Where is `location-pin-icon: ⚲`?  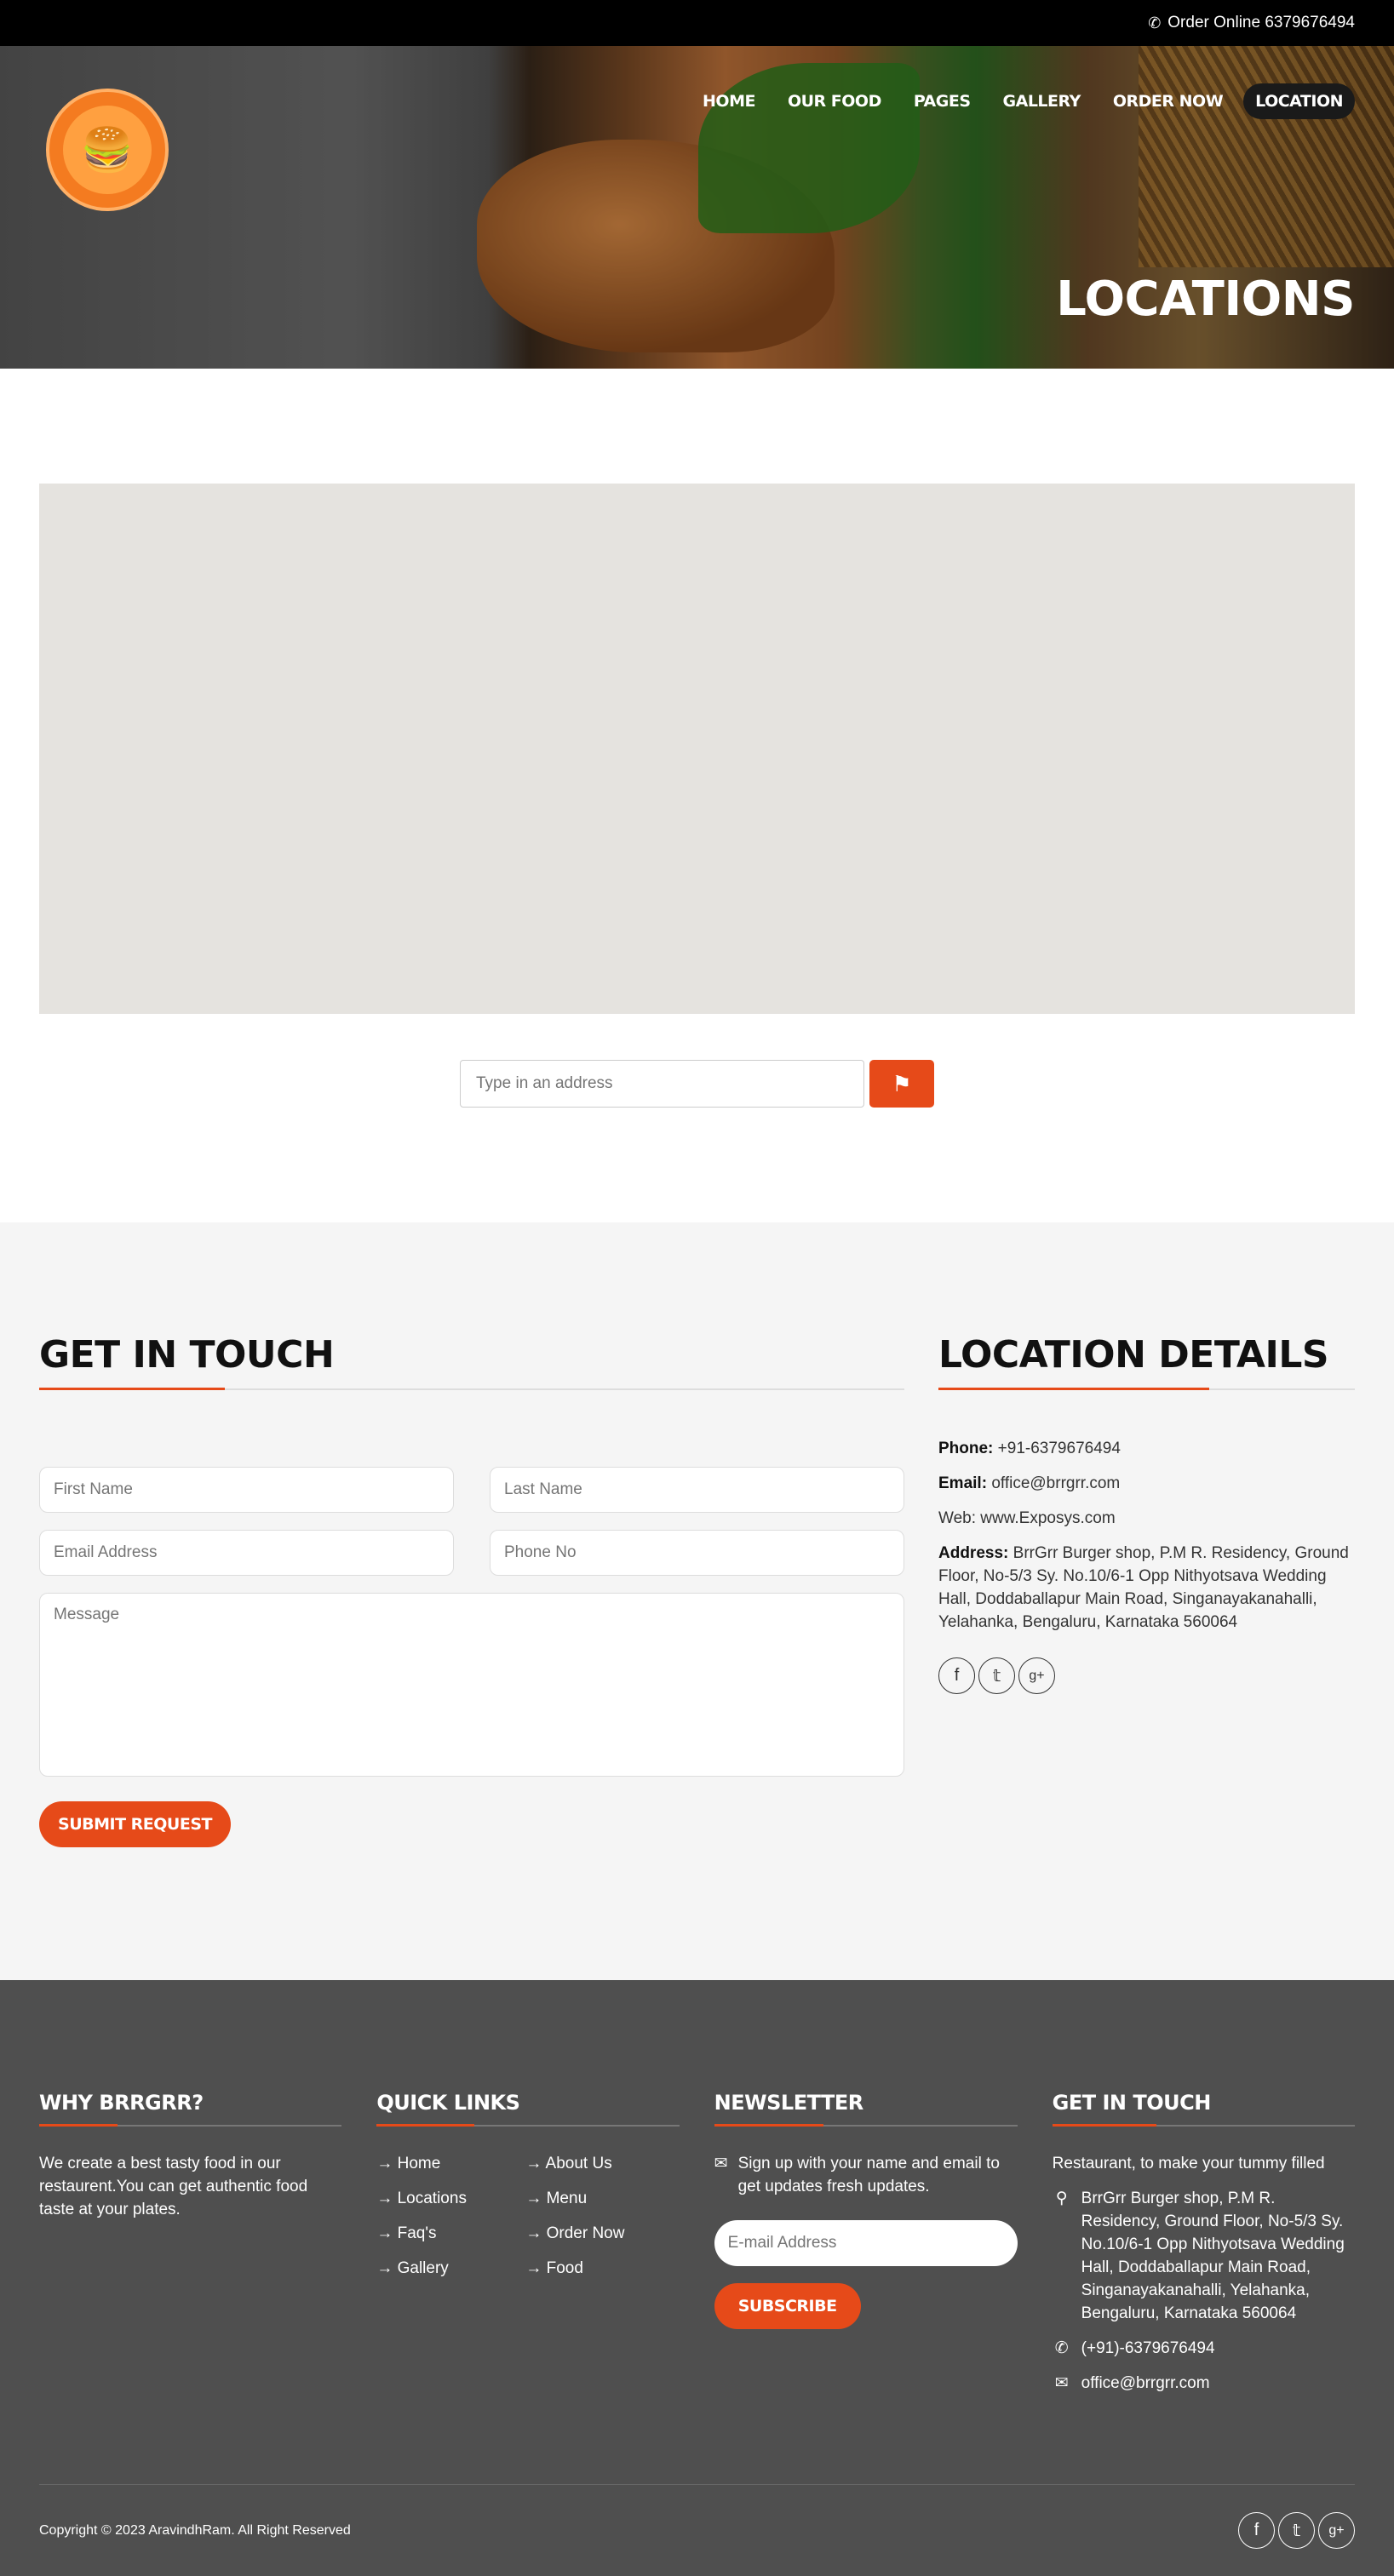 location-pin-icon: ⚲ is located at coordinates (1061, 2198).